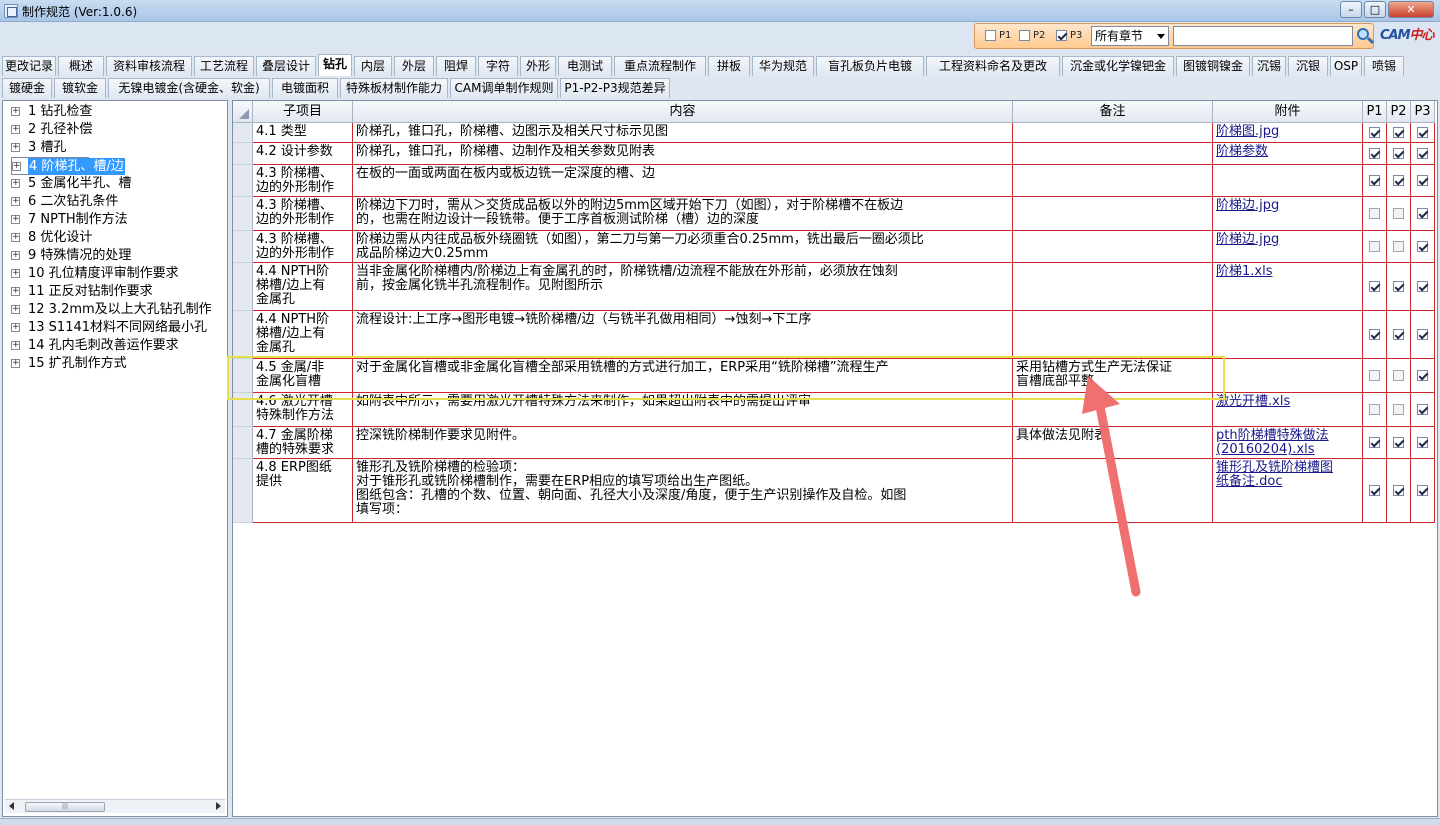 This screenshot has height=825, width=1440. Describe the element at coordinates (1213, 66) in the screenshot. I see `tab-19: 图镀铜镍金` at that location.